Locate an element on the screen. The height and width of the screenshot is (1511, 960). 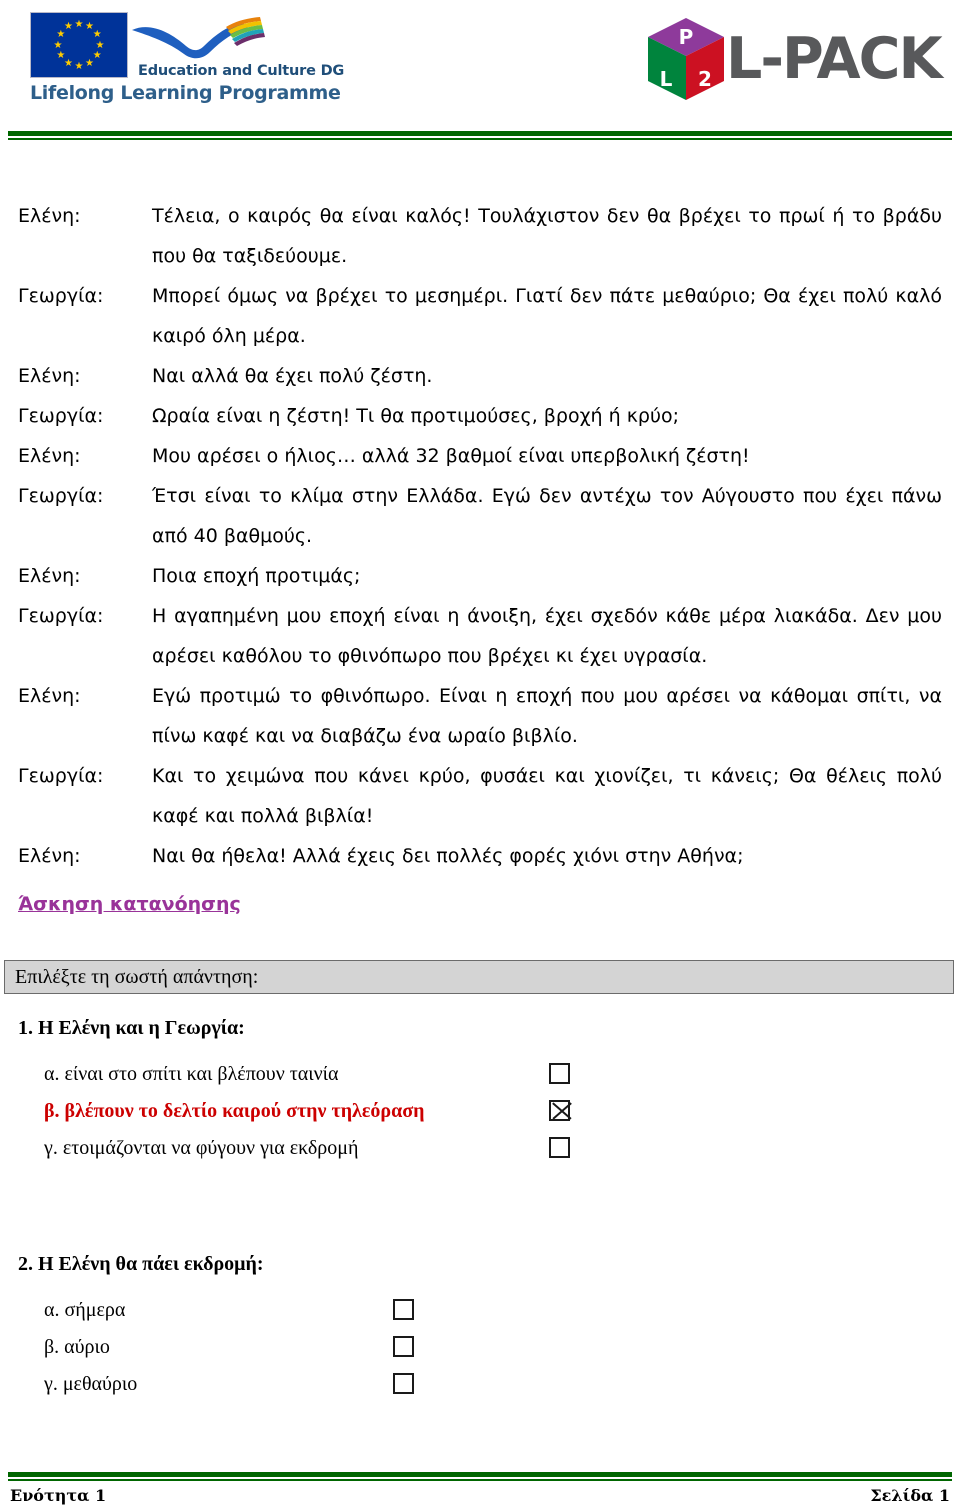
dialogue-speech-text: Ποια εποχή προτιμάς; is located at coordinates (256, 576).